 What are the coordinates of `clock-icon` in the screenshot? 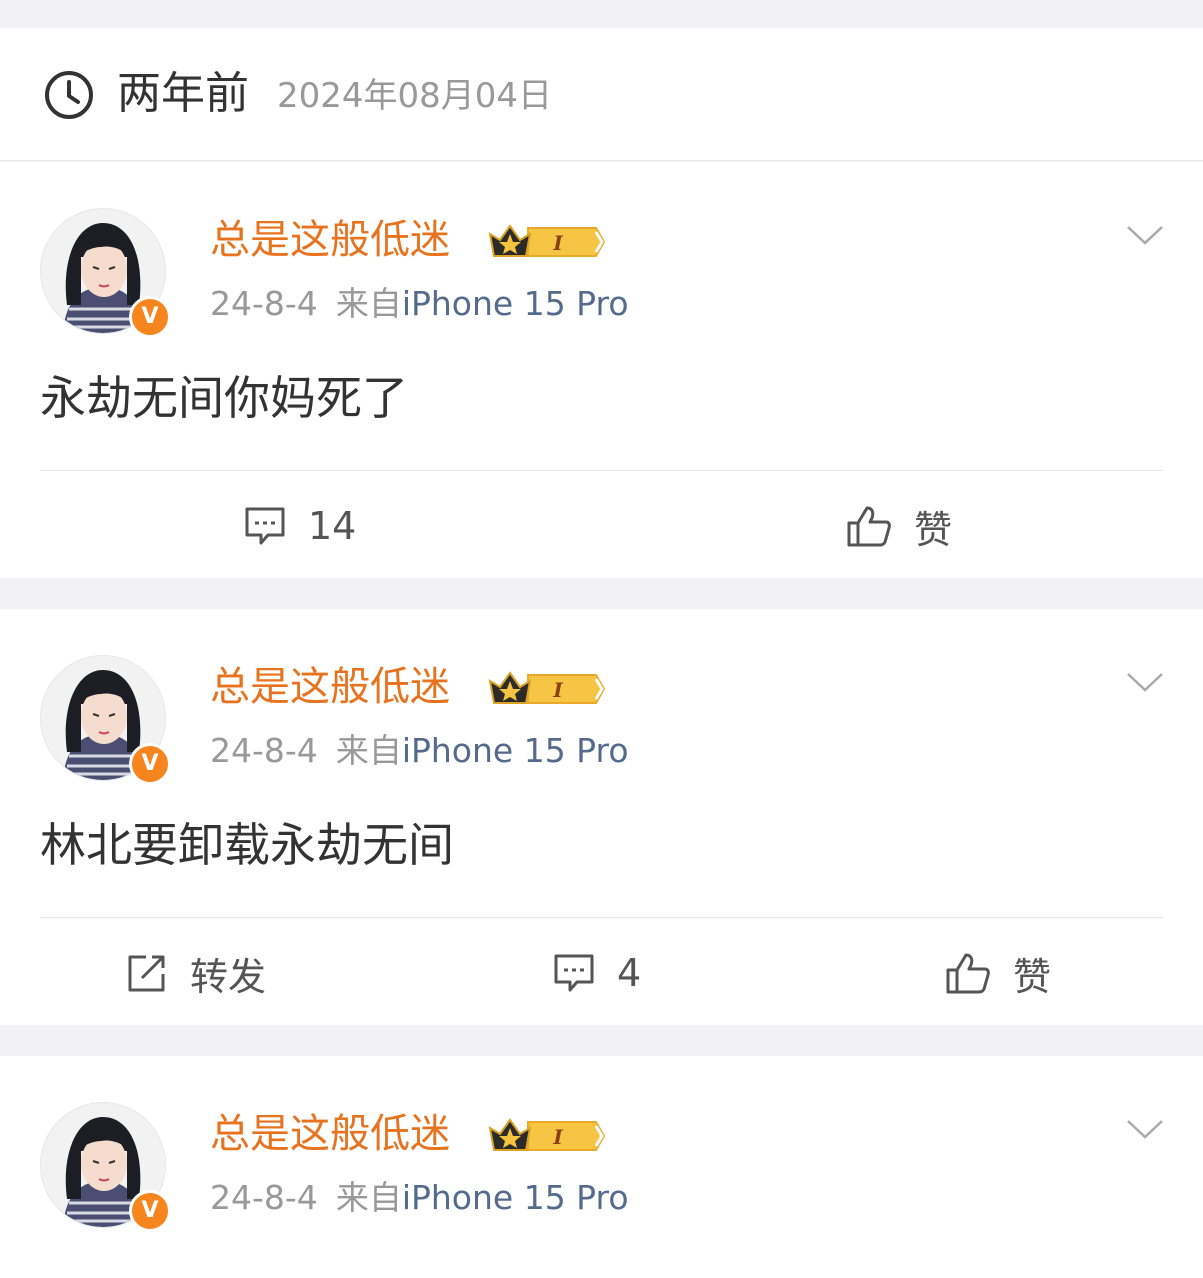 It's located at (69, 95).